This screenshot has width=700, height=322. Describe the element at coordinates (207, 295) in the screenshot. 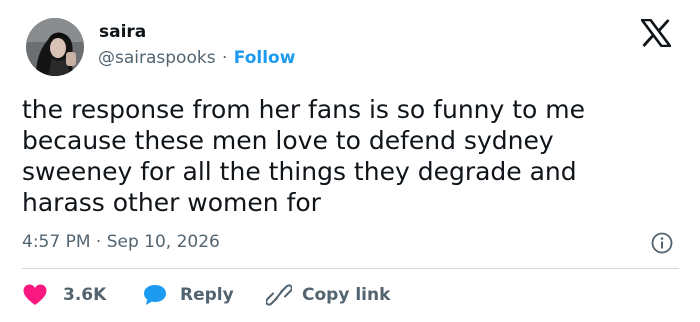

I see `reply-label: Reply` at that location.